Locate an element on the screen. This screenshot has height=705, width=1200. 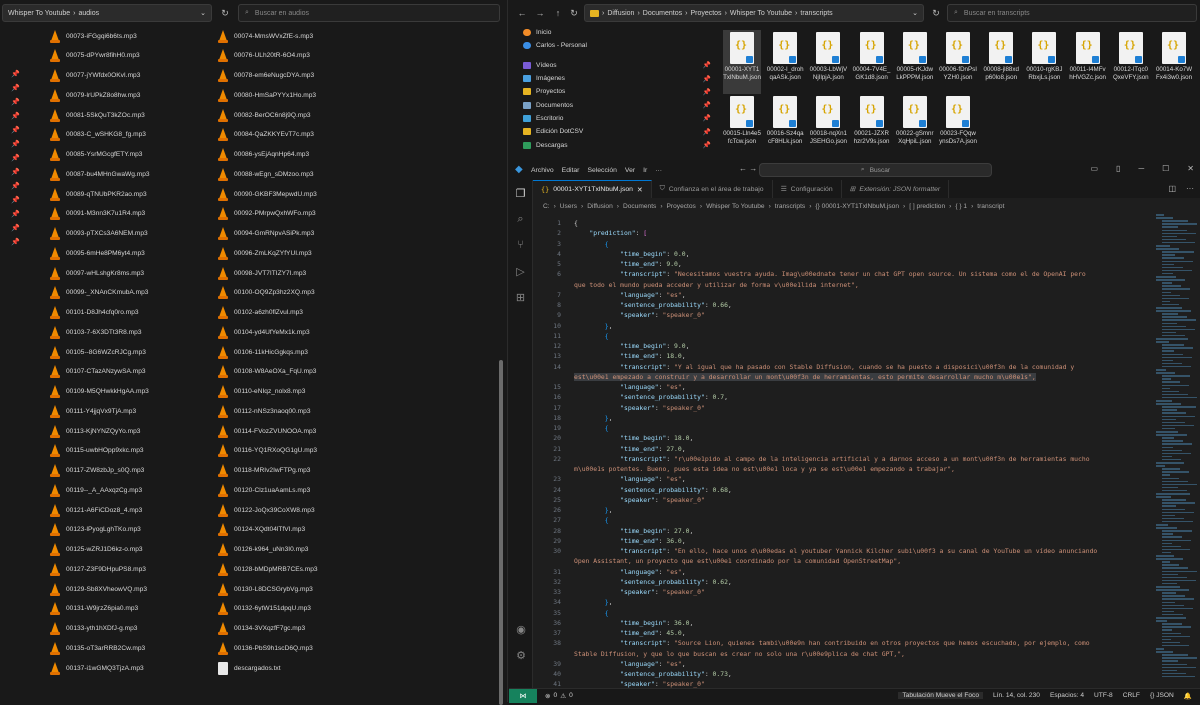
search-box: ⌕ Buscar en transcripts is located at coordinates (1072, 13).